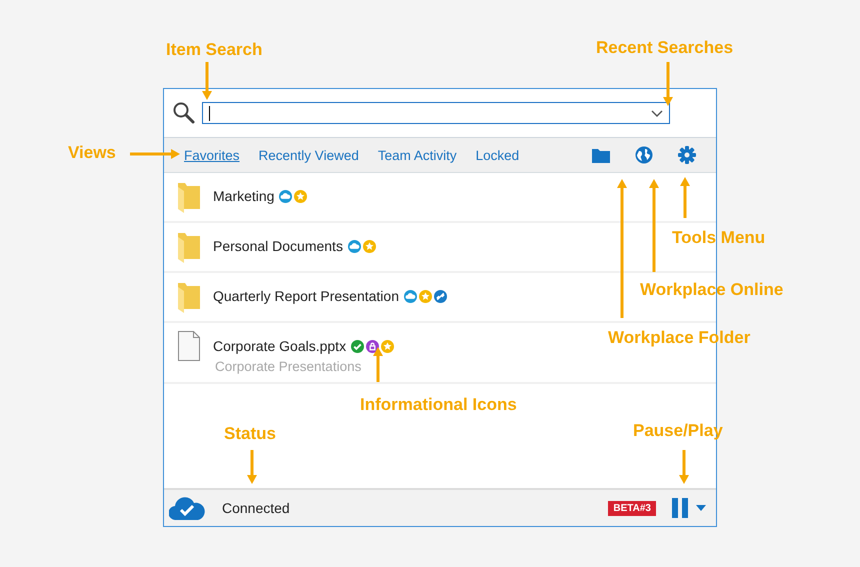 The height and width of the screenshot is (567, 860). What do you see at coordinates (256, 508) in the screenshot?
I see `connection-status: Connected` at bounding box center [256, 508].